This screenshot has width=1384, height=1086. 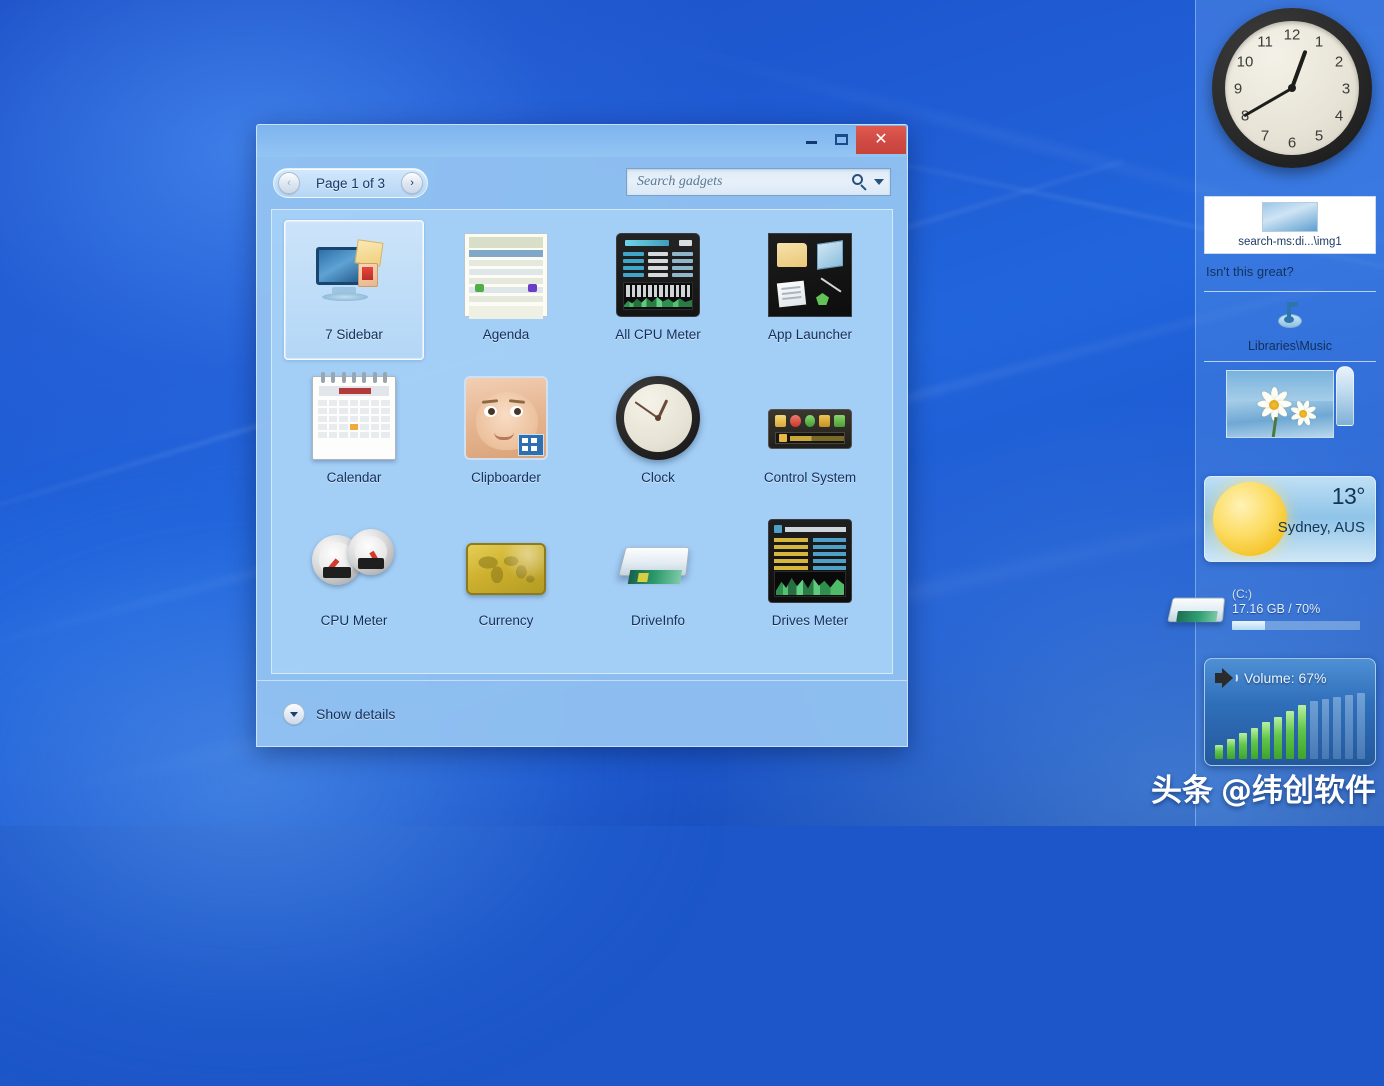 What do you see at coordinates (810, 334) in the screenshot?
I see `gadget-label: App Launcher` at bounding box center [810, 334].